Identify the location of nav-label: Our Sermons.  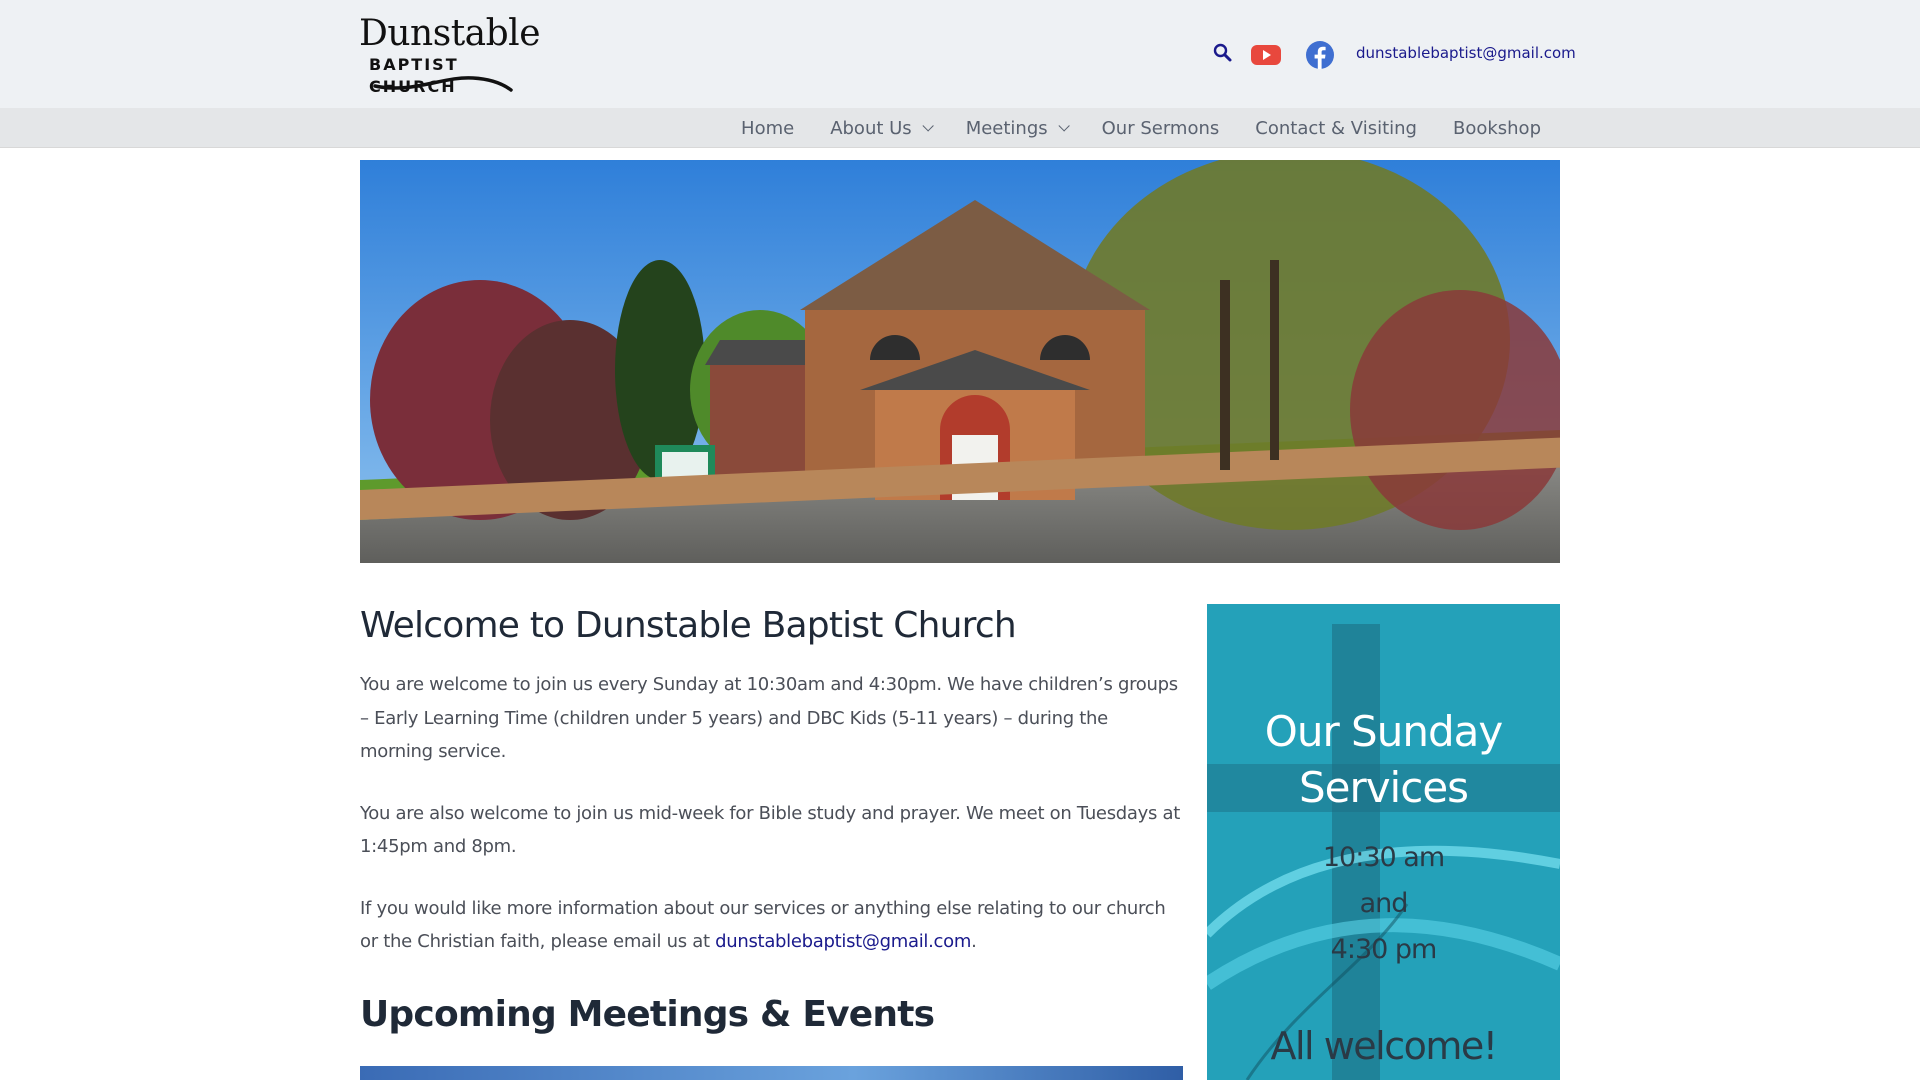
(1160, 128).